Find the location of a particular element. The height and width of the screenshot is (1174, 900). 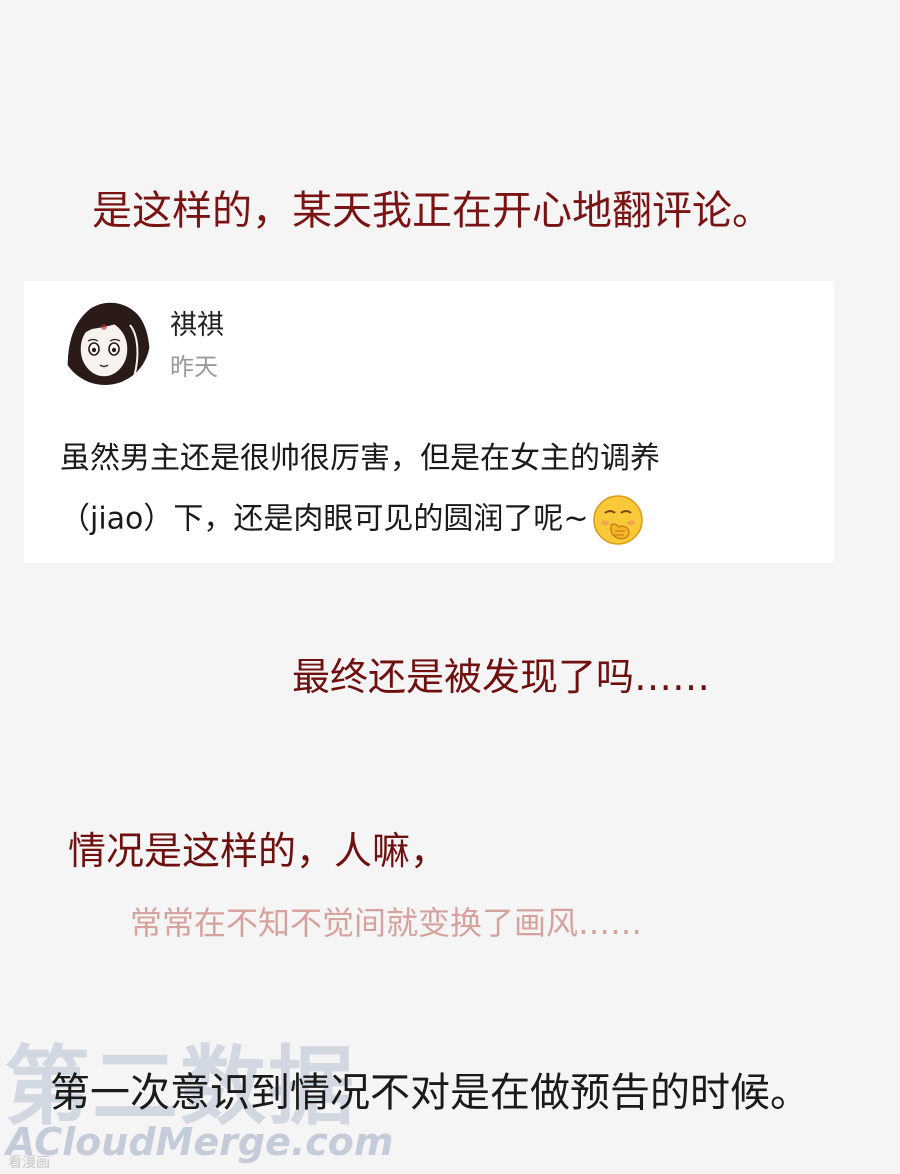

comment-timestamp: 昨天 is located at coordinates (194, 367).